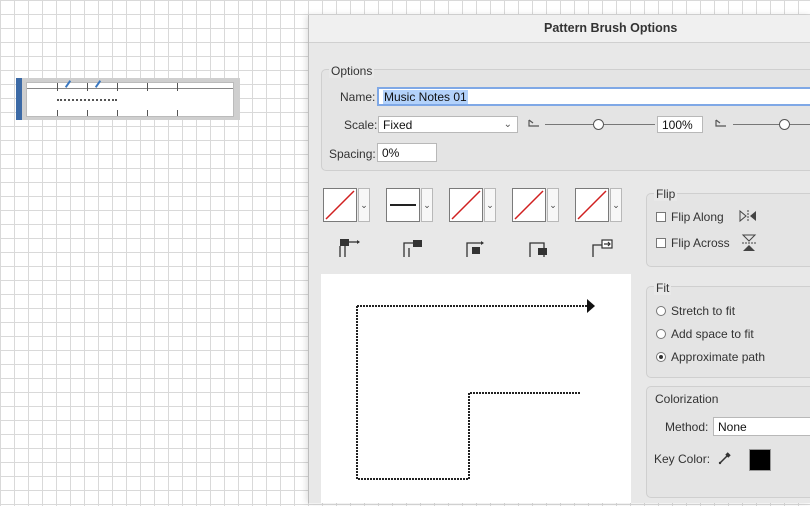  I want to click on flip-along-icon, so click(747, 216).